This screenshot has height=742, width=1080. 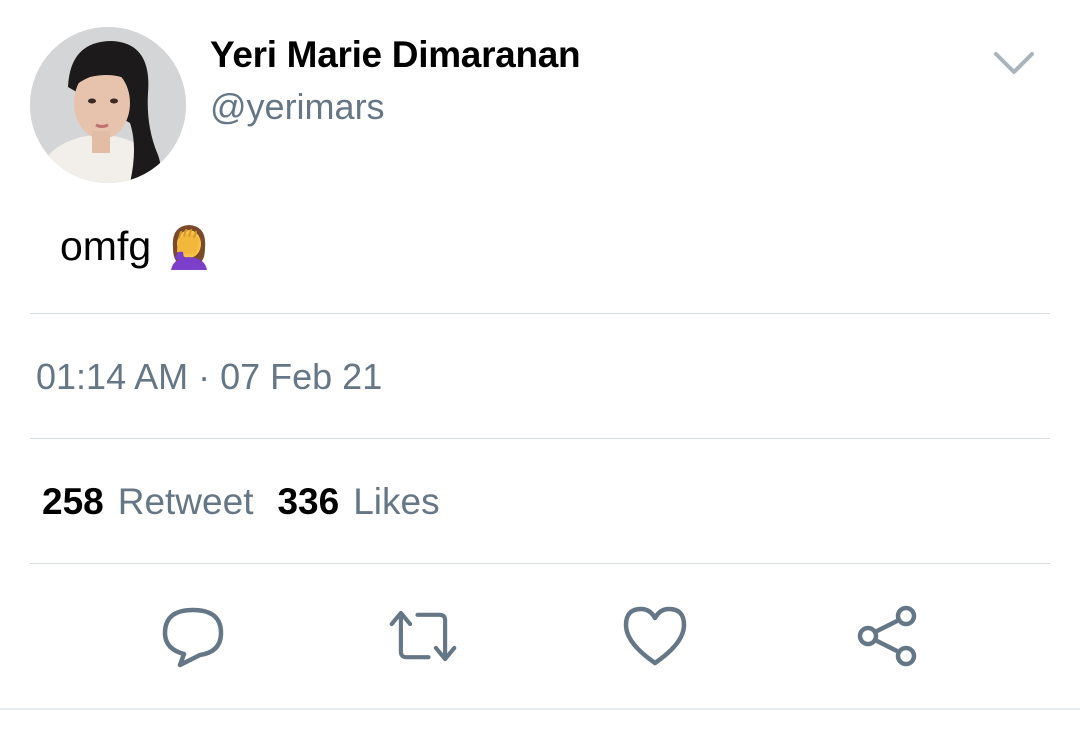 I want to click on like-button, so click(x=655, y=636).